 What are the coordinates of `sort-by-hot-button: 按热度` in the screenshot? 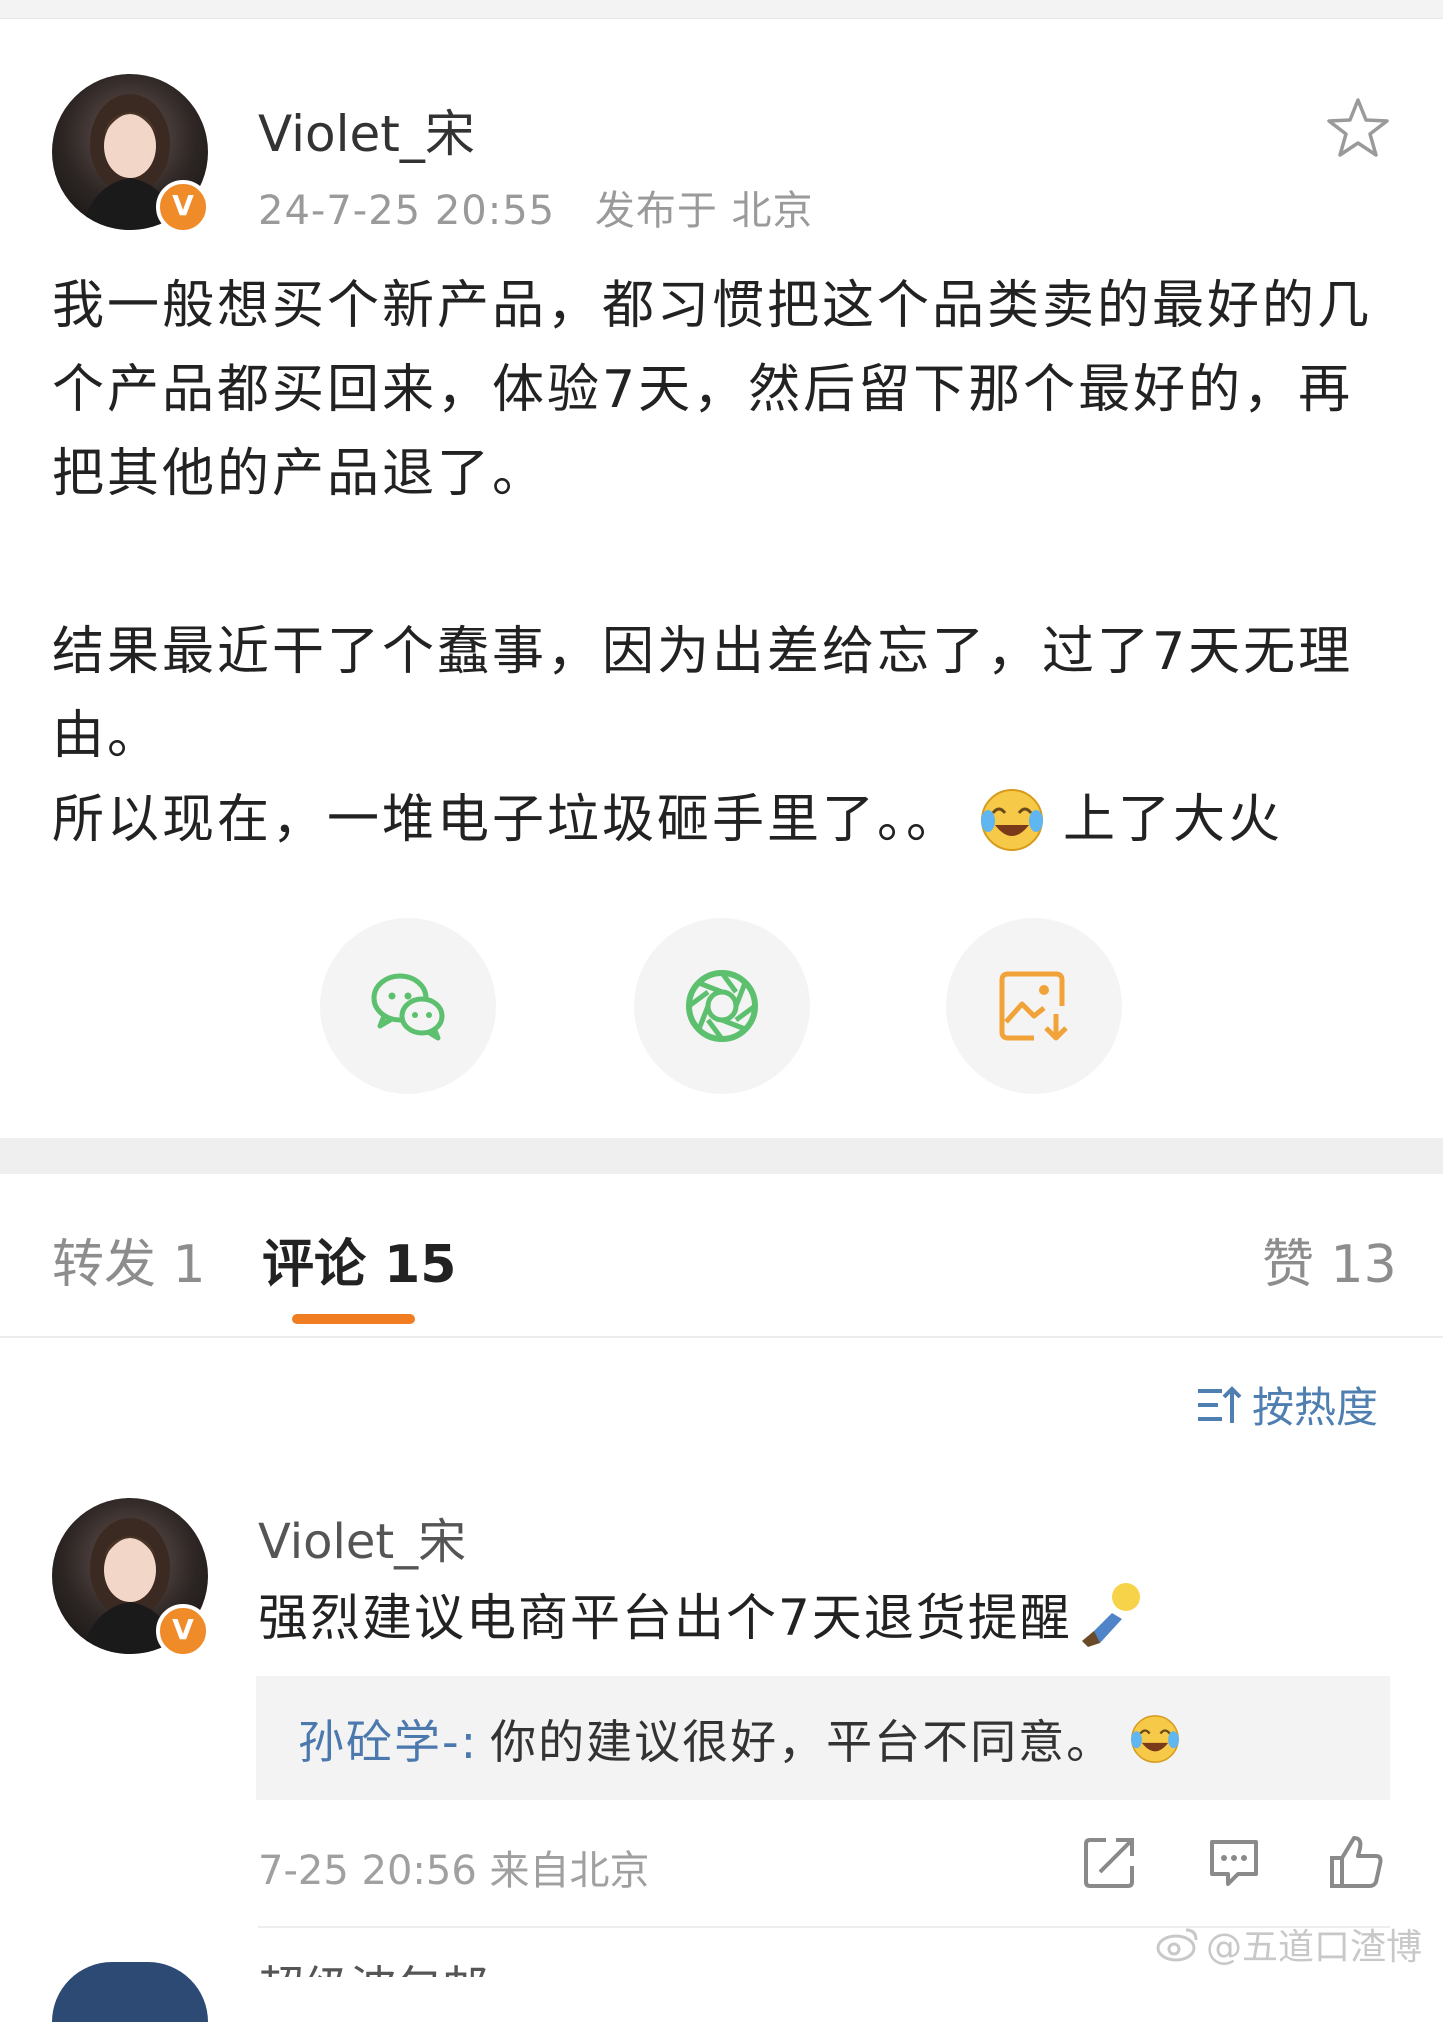 It's located at (1287, 1404).